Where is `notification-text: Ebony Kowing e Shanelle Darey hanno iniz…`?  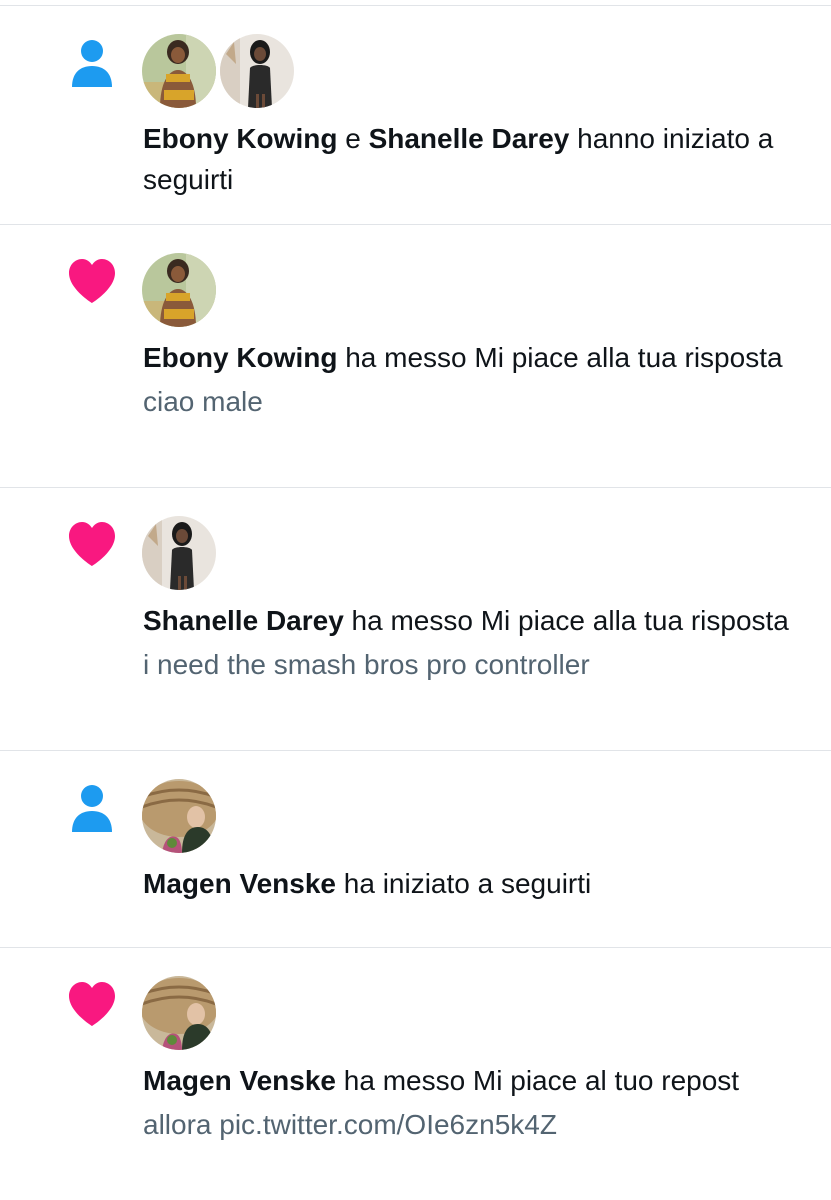 notification-text: Ebony Kowing e Shanelle Darey hanno iniz… is located at coordinates (473, 159).